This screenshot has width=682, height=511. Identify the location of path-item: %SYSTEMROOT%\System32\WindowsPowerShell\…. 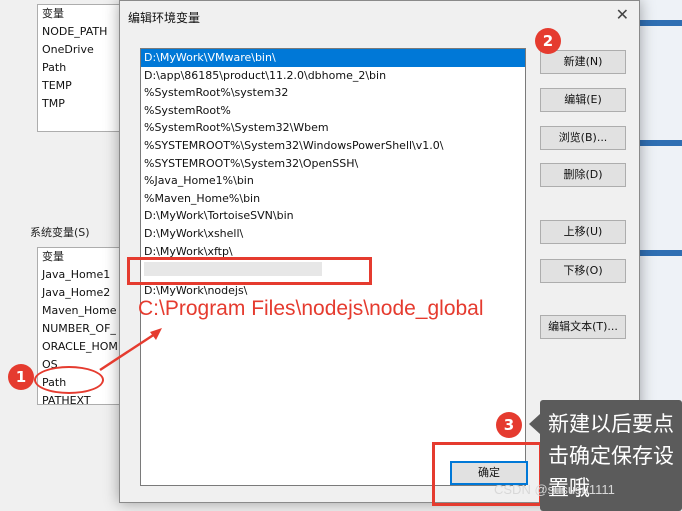
(333, 146).